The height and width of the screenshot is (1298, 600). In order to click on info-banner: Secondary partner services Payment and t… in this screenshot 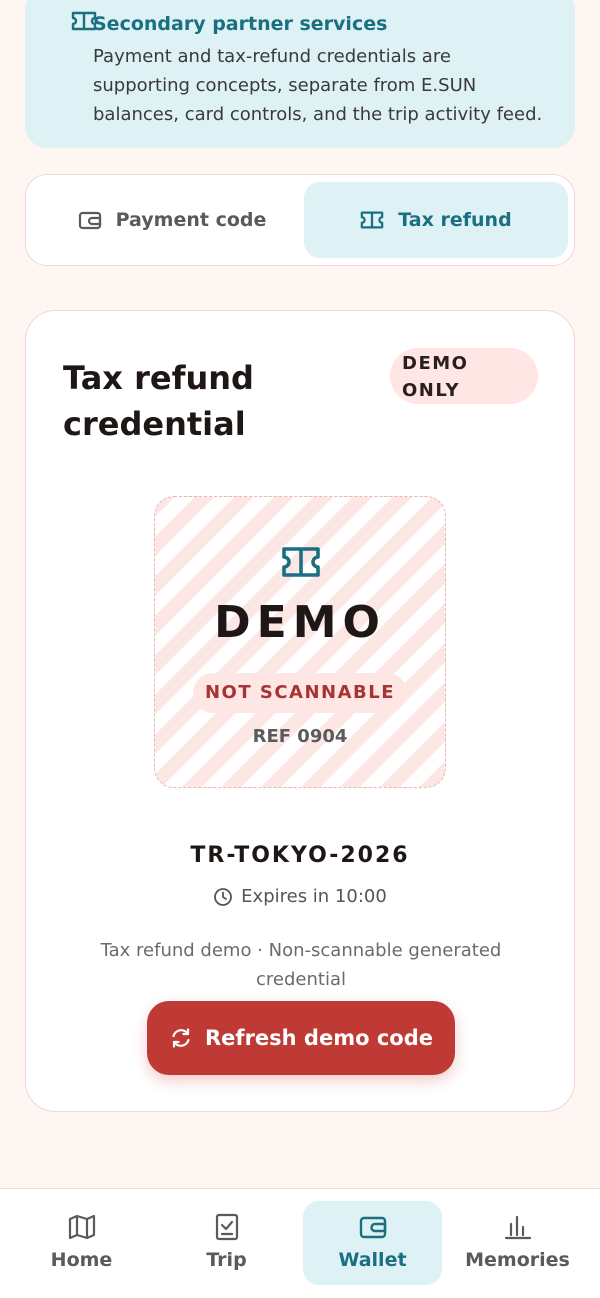, I will do `click(300, 74)`.